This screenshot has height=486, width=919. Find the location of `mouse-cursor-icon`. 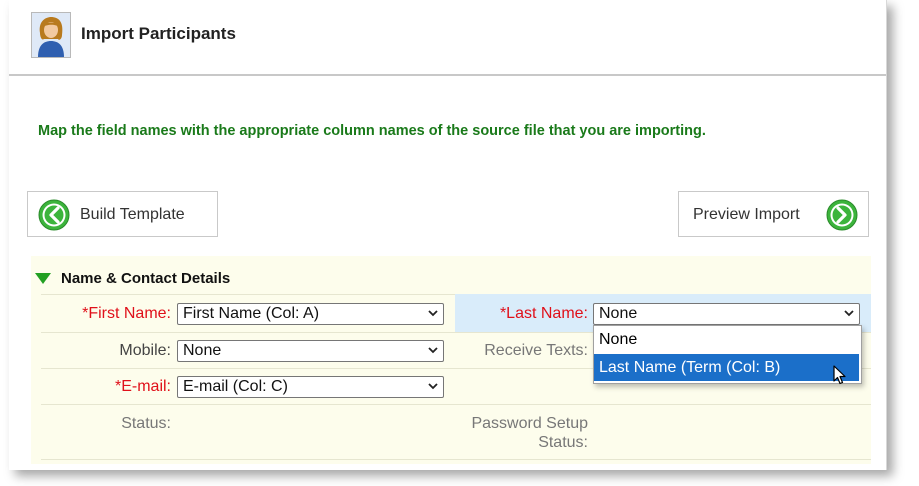

mouse-cursor-icon is located at coordinates (839, 375).